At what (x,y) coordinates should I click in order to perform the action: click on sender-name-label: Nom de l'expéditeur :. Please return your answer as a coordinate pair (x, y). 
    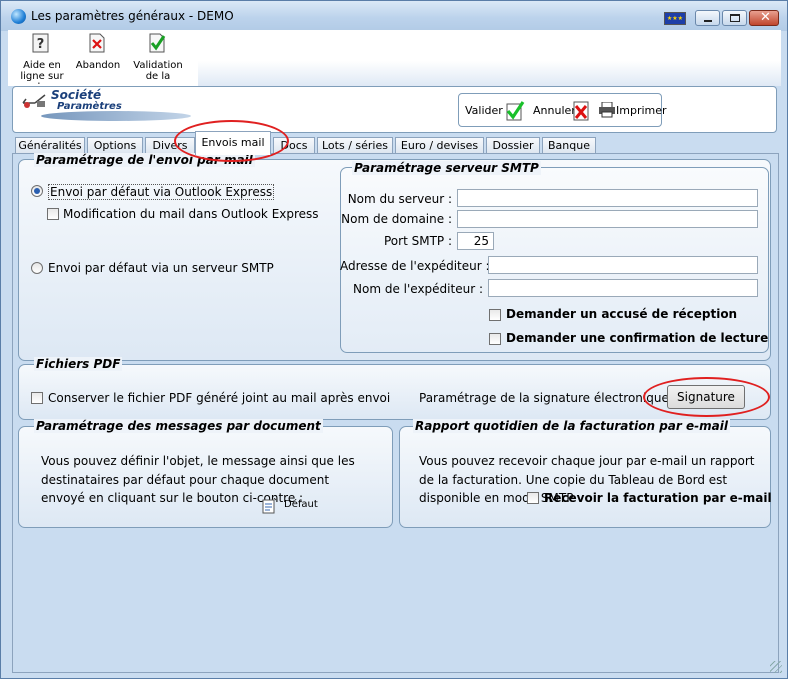
    Looking at the image, I should click on (418, 289).